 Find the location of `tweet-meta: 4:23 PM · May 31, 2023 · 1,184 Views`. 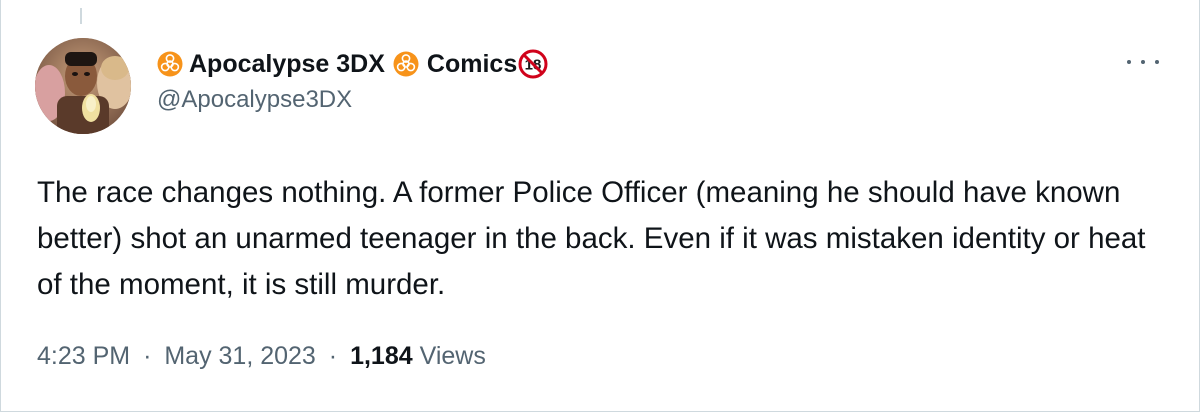

tweet-meta: 4:23 PM · May 31, 2023 · 1,184 Views is located at coordinates (261, 356).